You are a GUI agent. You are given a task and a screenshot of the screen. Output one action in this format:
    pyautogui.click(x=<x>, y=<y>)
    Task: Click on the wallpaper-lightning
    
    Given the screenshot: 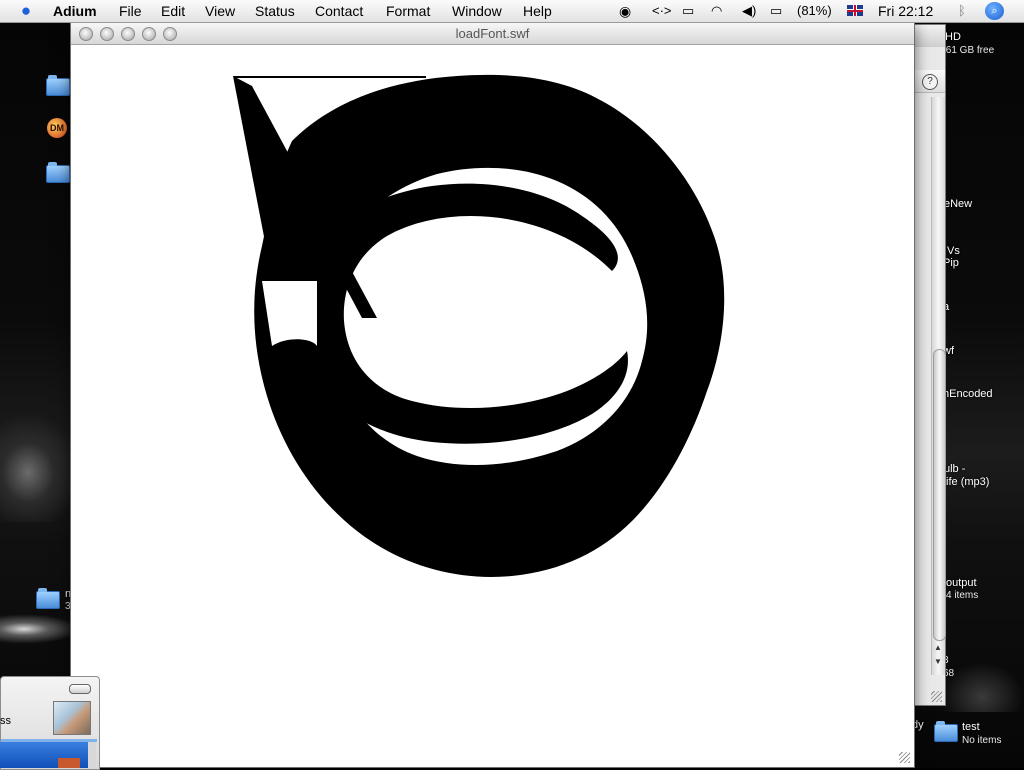 What is the action you would take?
    pyautogui.click(x=40, y=467)
    